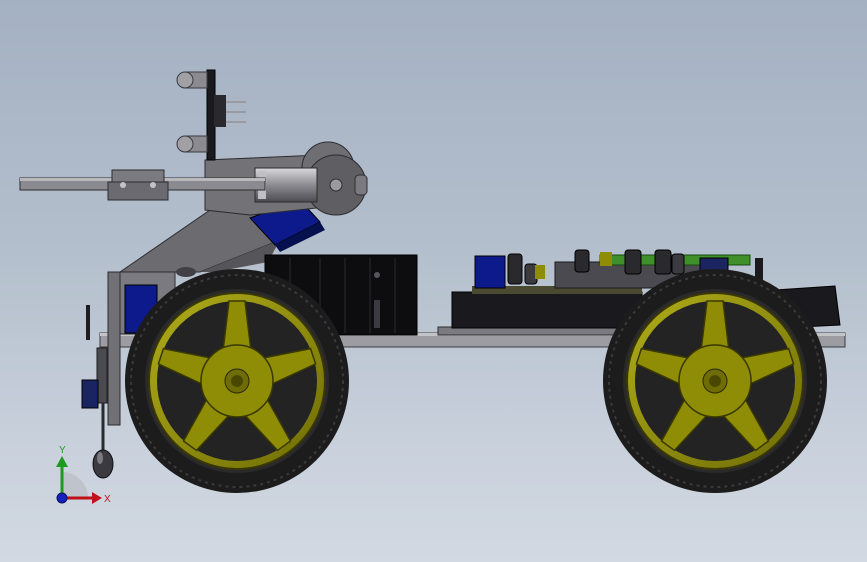 The height and width of the screenshot is (562, 867). Describe the element at coordinates (62, 498) in the screenshot. I see `z-axis-dot` at that location.